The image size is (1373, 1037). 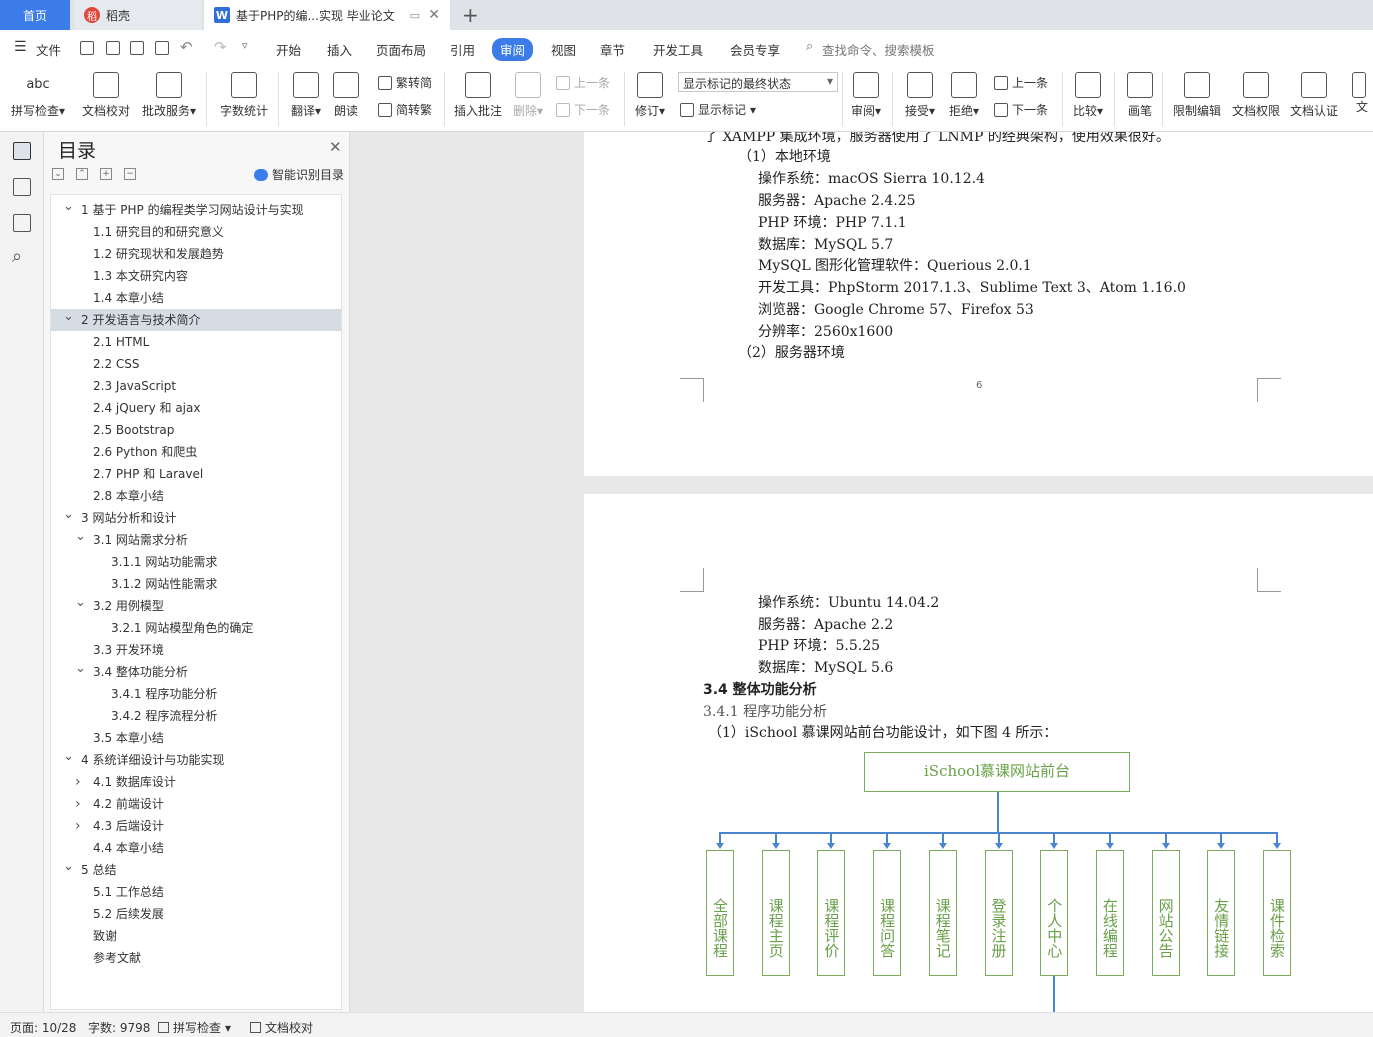 What do you see at coordinates (196, 892) in the screenshot?
I see `toc-item: 5.1 工作总结` at bounding box center [196, 892].